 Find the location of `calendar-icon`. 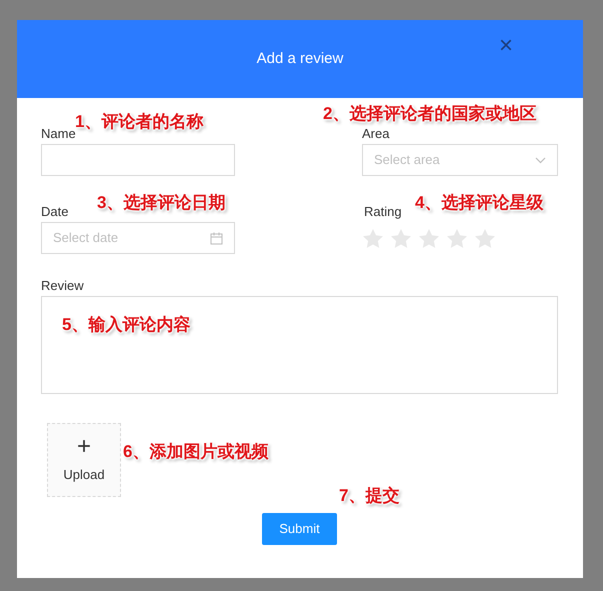

calendar-icon is located at coordinates (216, 238).